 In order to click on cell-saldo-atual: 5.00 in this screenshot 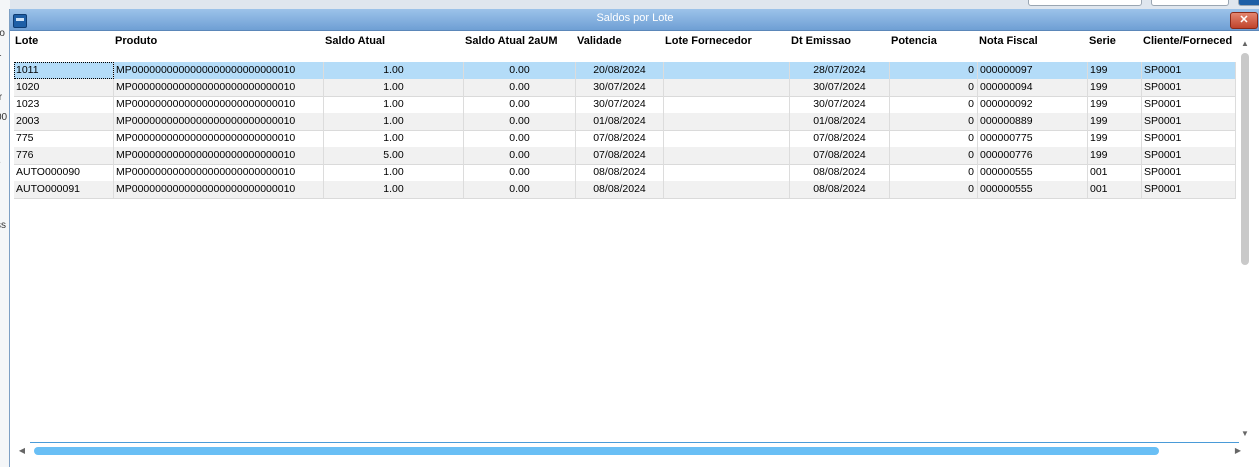, I will do `click(394, 155)`.